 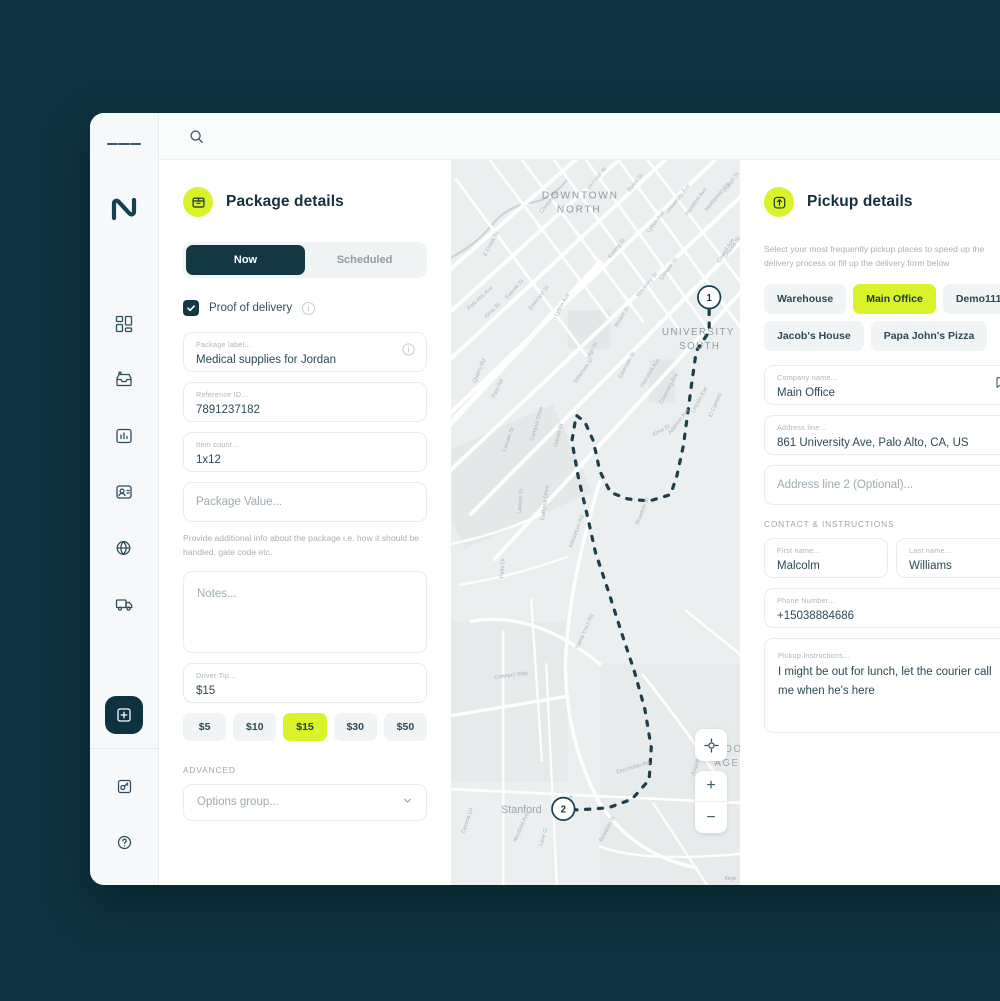 I want to click on tab-scheduled: Scheduled, so click(x=364, y=260).